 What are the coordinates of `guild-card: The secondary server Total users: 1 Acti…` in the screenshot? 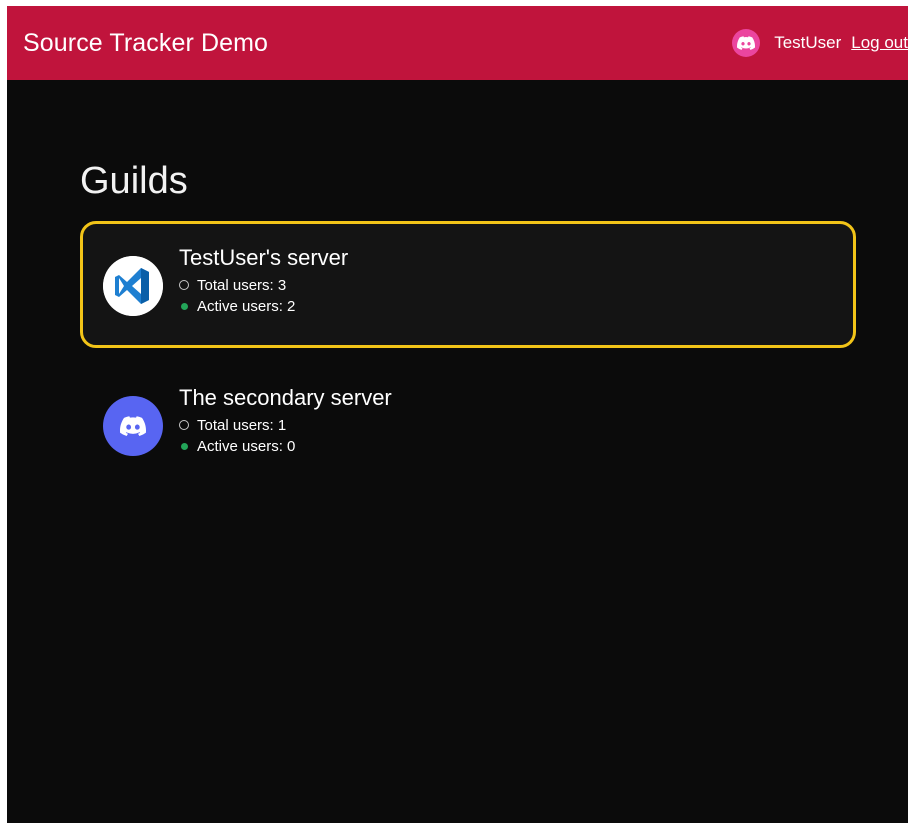 It's located at (468, 424).